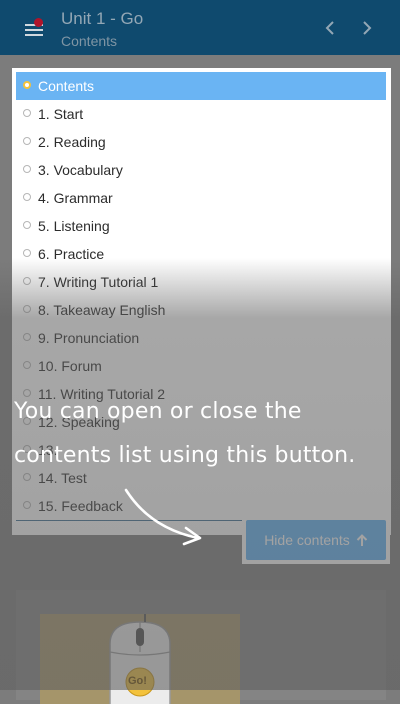 The height and width of the screenshot is (704, 400). I want to click on toc-item-label: 10. Forum, so click(70, 366).